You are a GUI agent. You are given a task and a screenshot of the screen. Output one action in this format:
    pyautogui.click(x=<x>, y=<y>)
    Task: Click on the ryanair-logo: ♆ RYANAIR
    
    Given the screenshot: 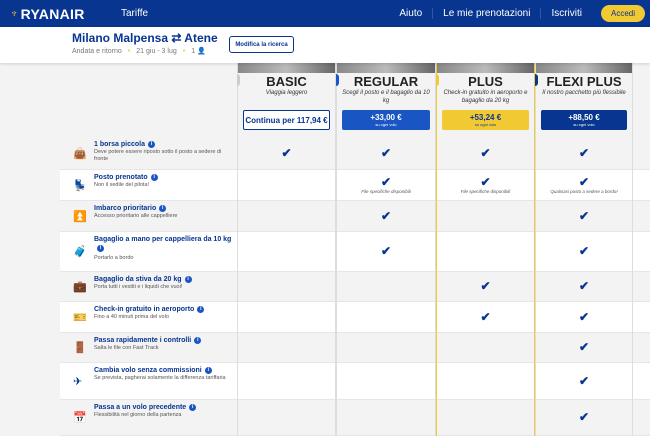 What is the action you would take?
    pyautogui.click(x=47, y=14)
    